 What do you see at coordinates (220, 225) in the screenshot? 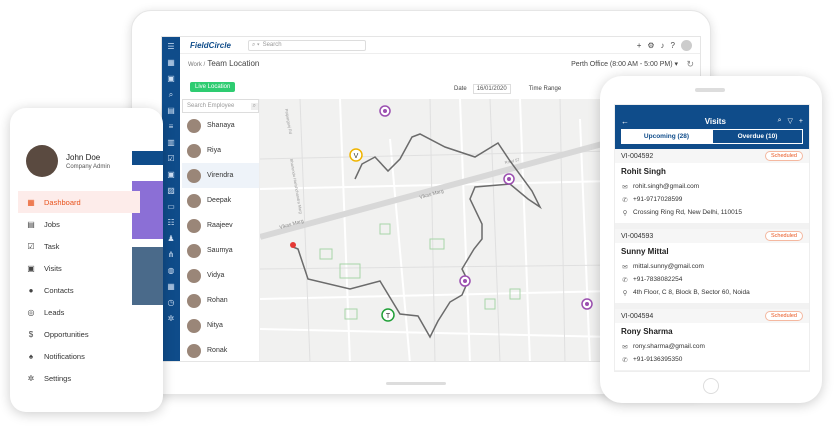
I see `employee-row: Raajeev` at bounding box center [220, 225].